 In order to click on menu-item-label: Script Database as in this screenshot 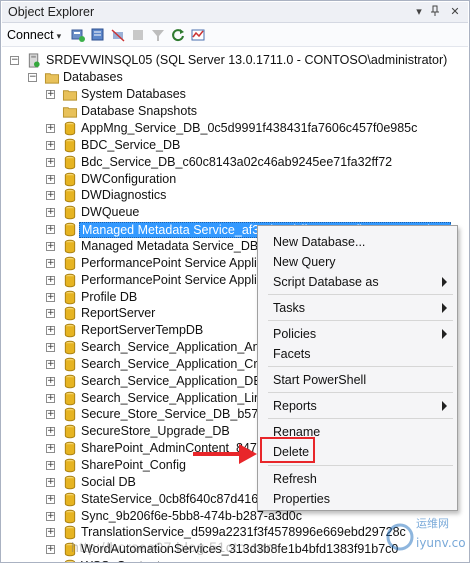, I will do `click(326, 282)`.